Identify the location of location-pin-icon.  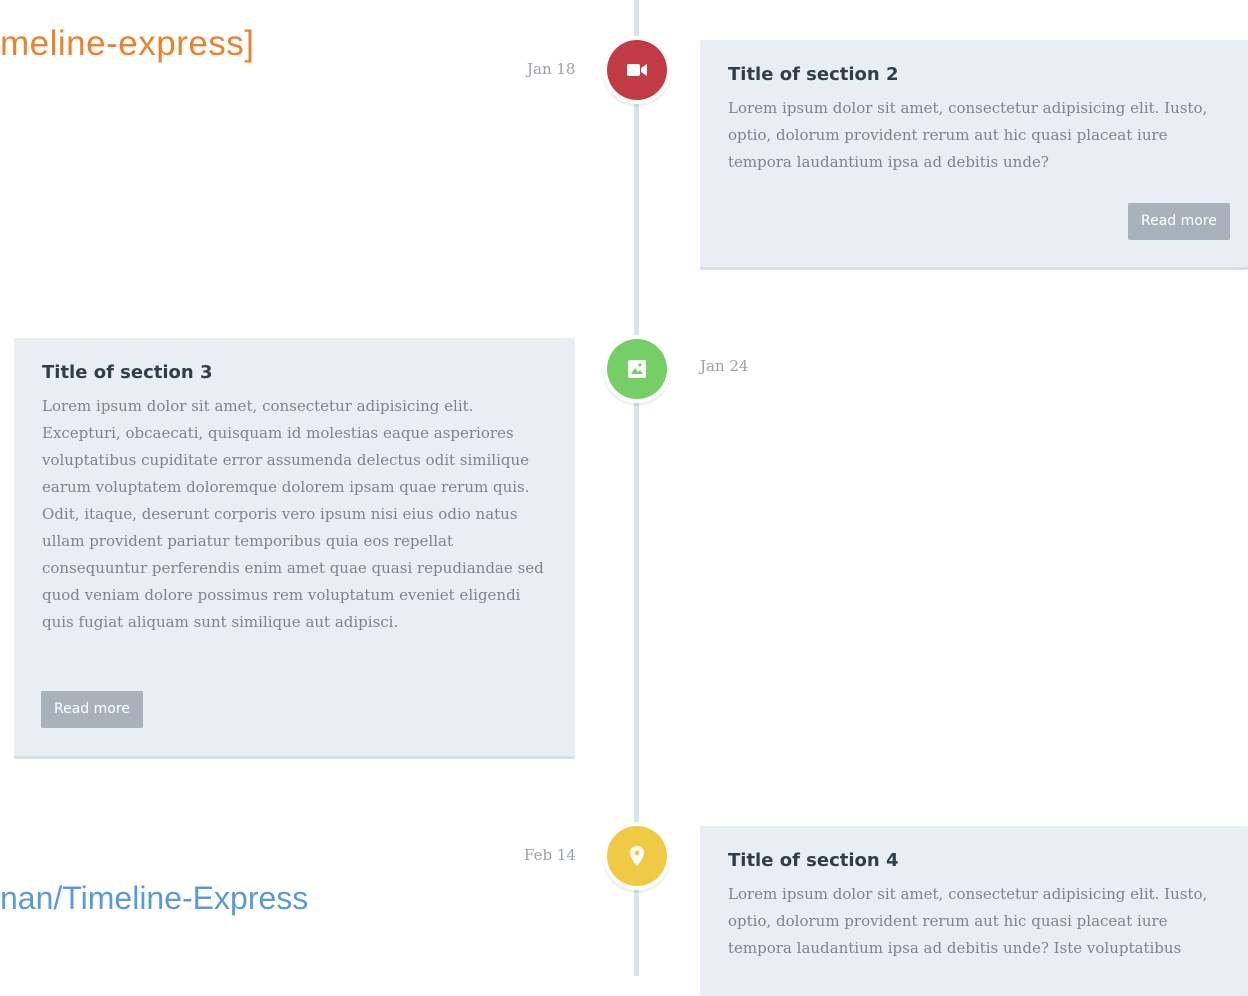
(637, 856).